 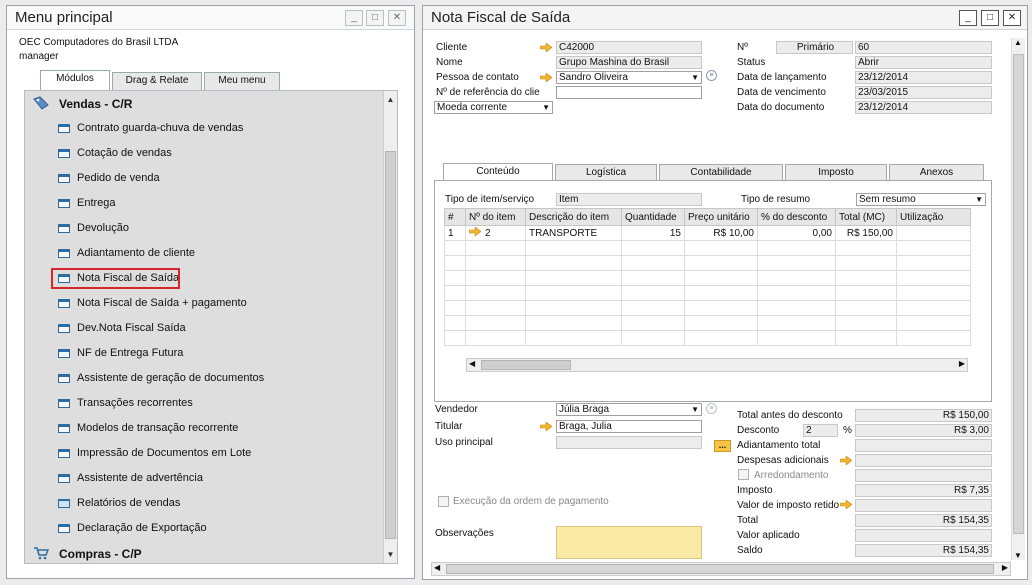 I want to click on arredondamento-checkbox, so click(x=743, y=474).